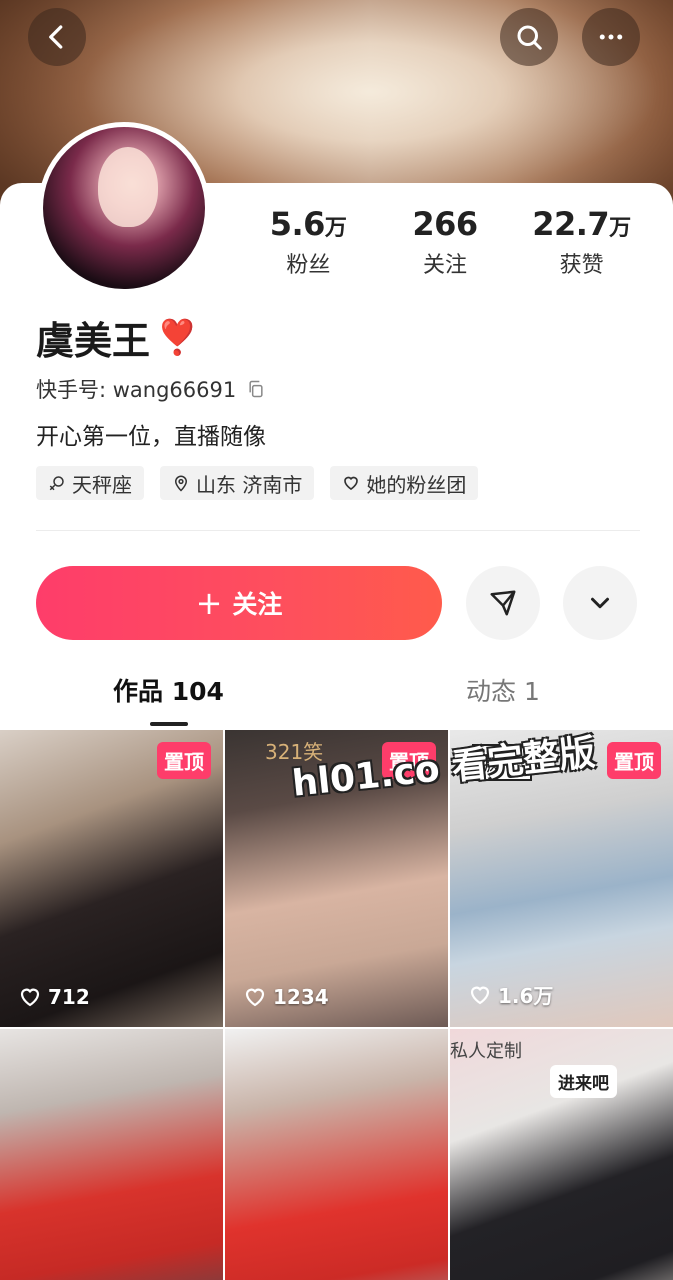  What do you see at coordinates (93, 341) in the screenshot?
I see `profile-name-text: 虞美王` at bounding box center [93, 341].